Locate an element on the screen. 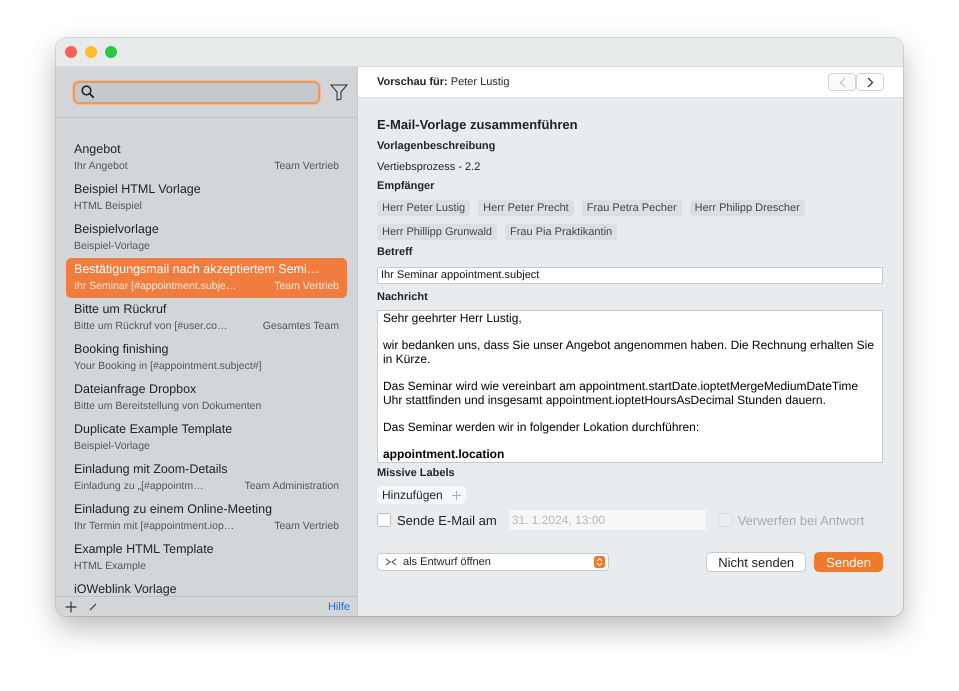 The image size is (959, 691). template-title: Beispielvorlage is located at coordinates (117, 229).